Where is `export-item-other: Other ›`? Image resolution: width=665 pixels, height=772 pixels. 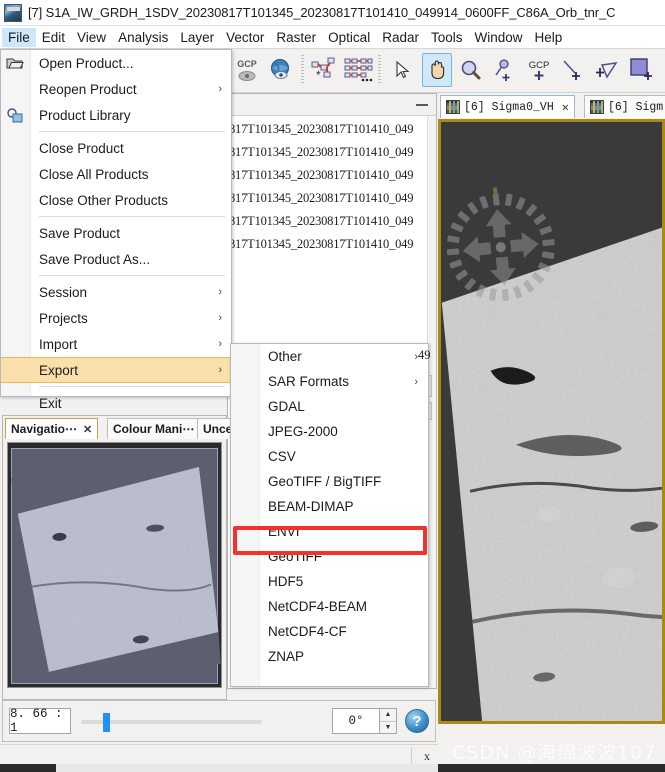
export-item-other: Other › is located at coordinates (329, 356).